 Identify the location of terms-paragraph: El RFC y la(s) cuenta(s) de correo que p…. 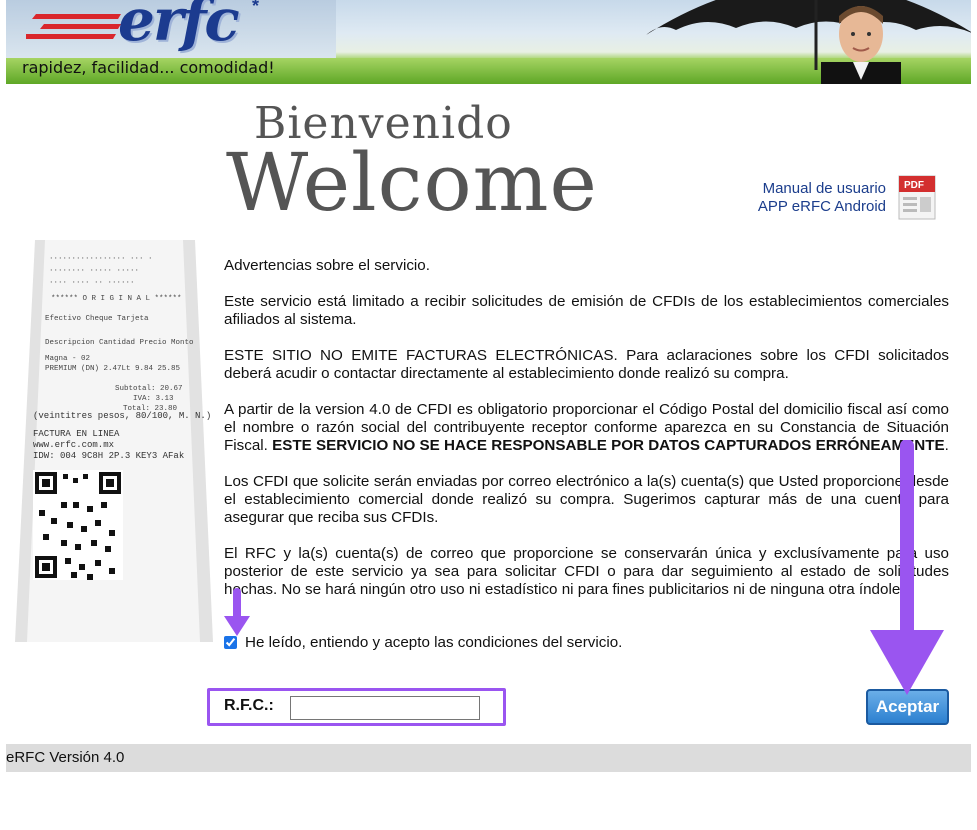
(586, 571).